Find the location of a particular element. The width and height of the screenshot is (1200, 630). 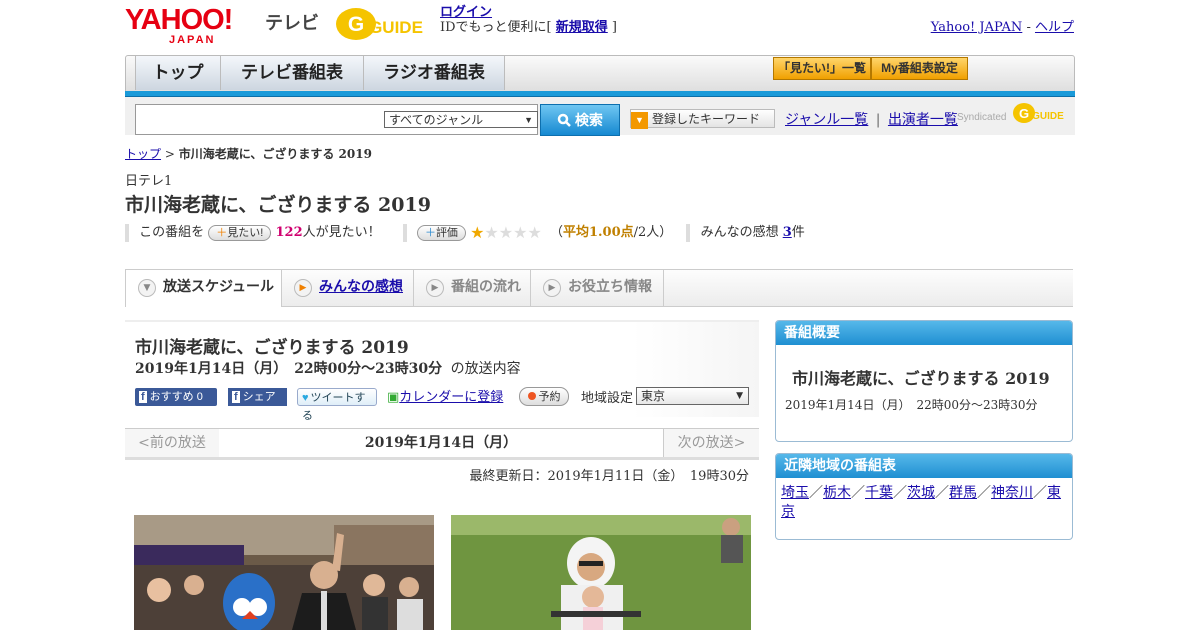

breadcrumb-top: トップ is located at coordinates (143, 154).